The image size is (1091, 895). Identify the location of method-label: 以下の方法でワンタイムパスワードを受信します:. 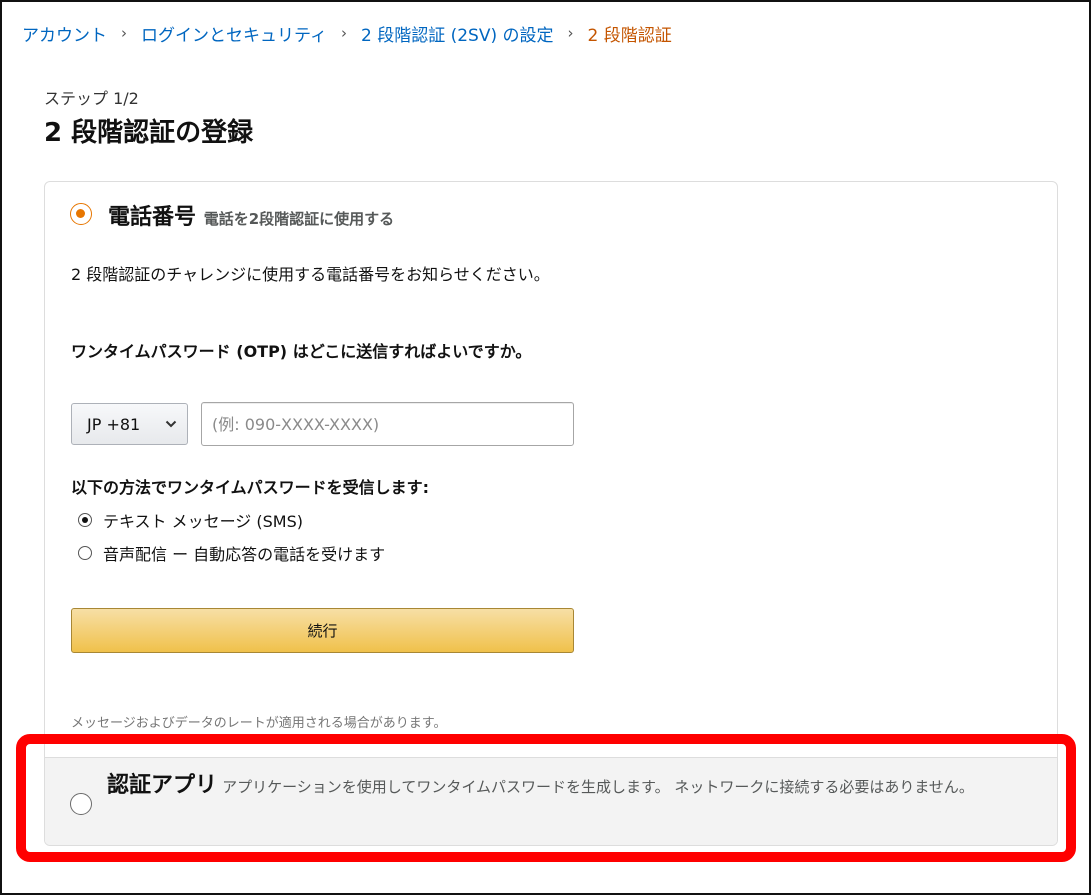
(250, 487).